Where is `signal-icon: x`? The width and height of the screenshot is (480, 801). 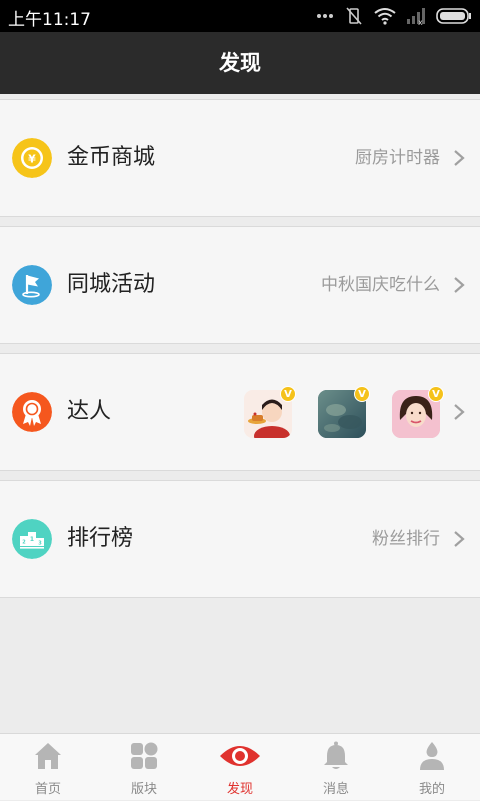
signal-icon: x is located at coordinates (416, 16).